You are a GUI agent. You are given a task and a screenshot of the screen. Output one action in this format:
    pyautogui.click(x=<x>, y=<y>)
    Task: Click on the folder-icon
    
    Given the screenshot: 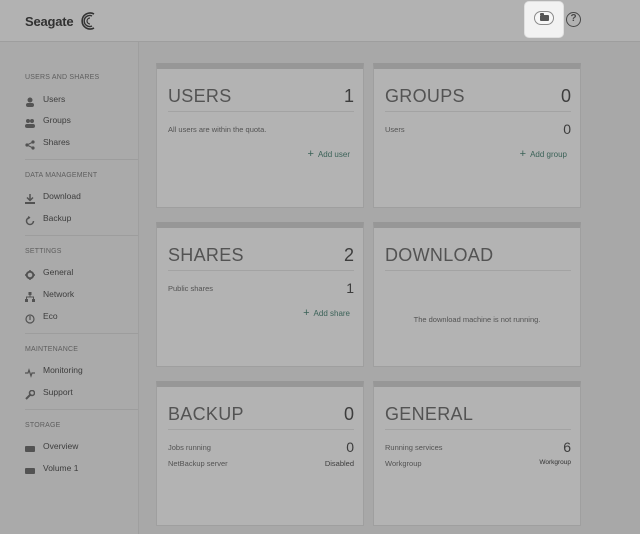 What is the action you would take?
    pyautogui.click(x=544, y=17)
    